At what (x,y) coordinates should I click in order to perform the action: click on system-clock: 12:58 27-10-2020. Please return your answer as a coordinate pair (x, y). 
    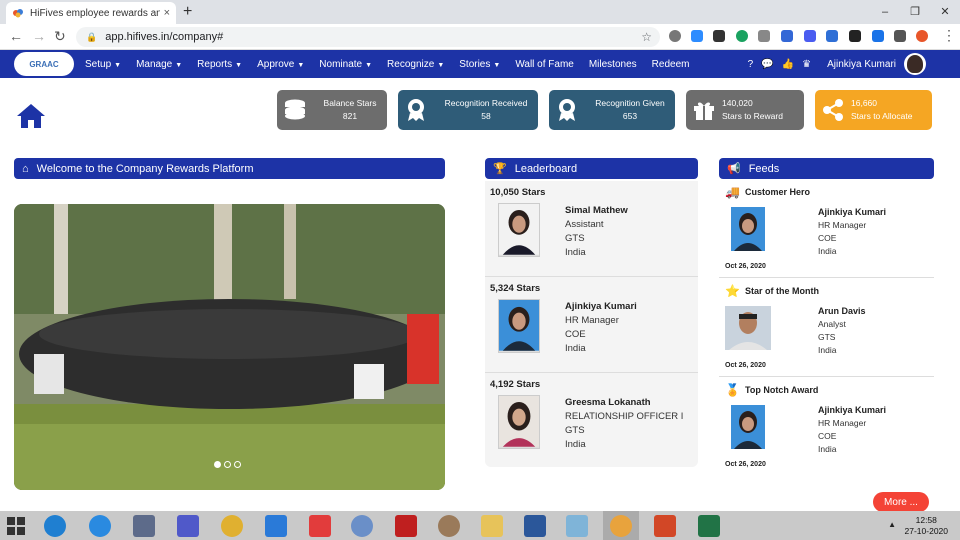
    Looking at the image, I should click on (926, 526).